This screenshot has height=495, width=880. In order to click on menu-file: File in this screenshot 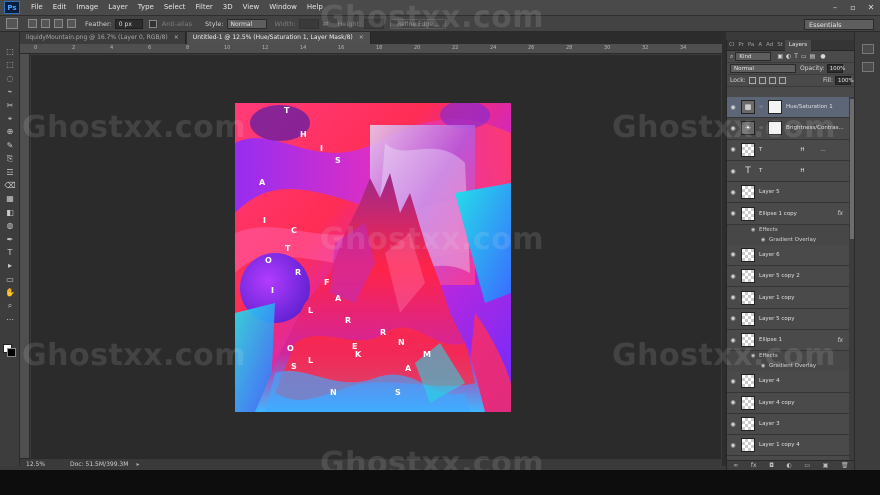, I will do `click(37, 7)`.